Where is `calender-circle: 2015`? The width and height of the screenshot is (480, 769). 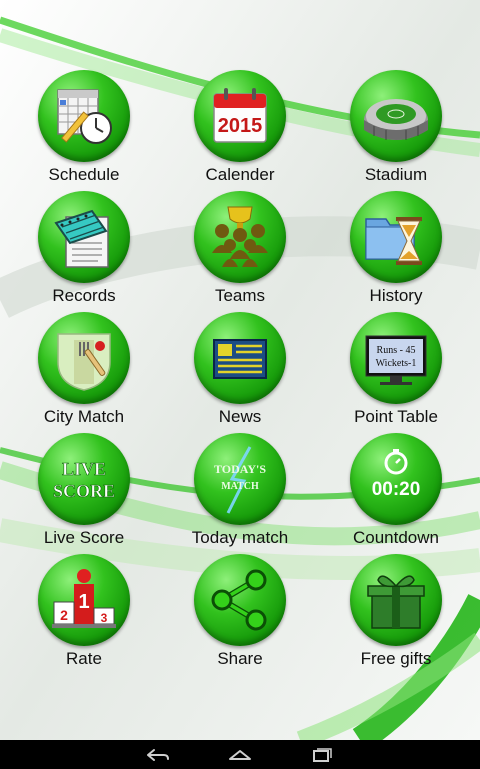
calender-circle: 2015 is located at coordinates (240, 116).